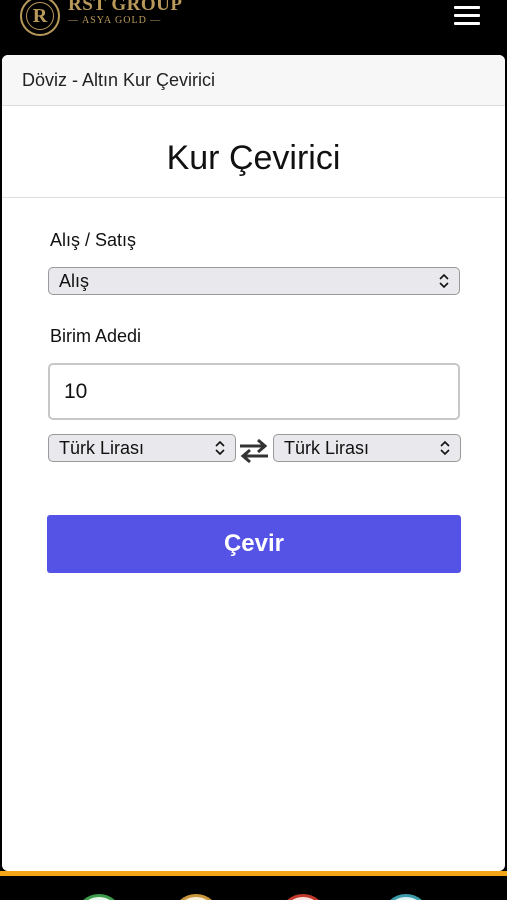  What do you see at coordinates (253, 885) in the screenshot?
I see `bottom-nav-bar` at bounding box center [253, 885].